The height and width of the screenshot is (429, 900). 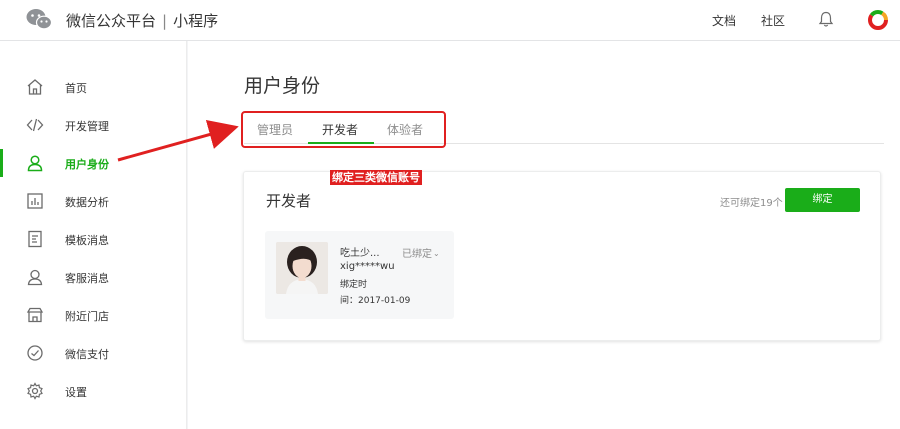 What do you see at coordinates (282, 86) in the screenshot?
I see `page-title: 用户身份` at bounding box center [282, 86].